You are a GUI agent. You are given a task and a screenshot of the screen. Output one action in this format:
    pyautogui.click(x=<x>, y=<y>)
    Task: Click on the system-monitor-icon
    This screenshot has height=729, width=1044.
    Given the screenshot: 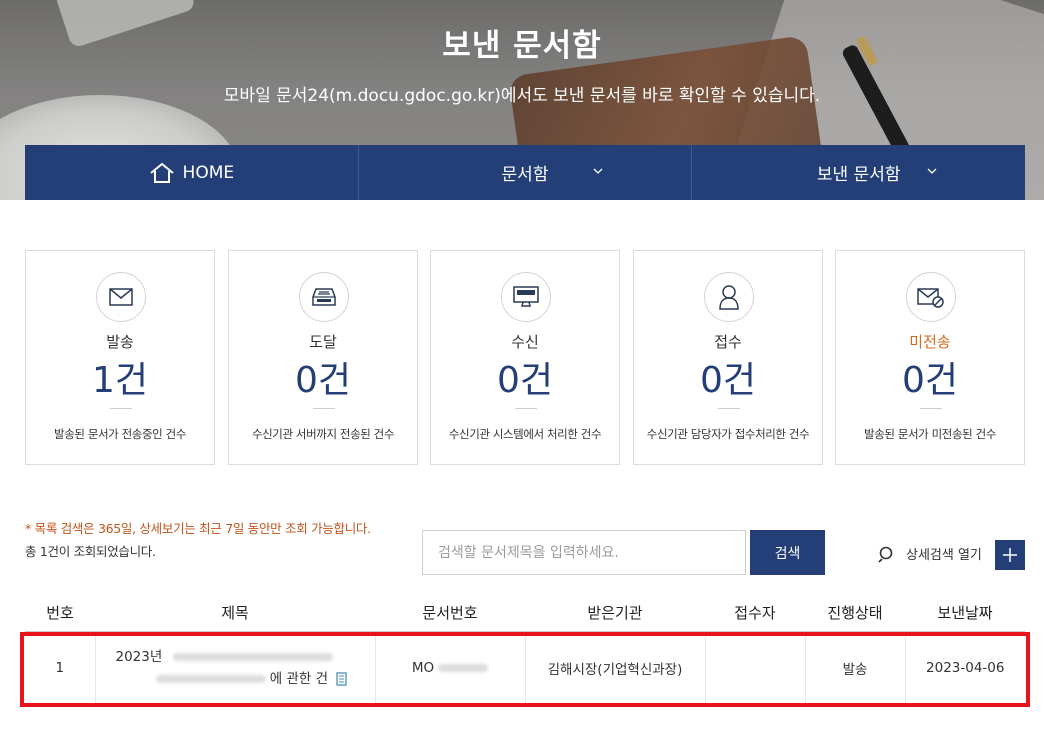 What is the action you would take?
    pyautogui.click(x=526, y=297)
    